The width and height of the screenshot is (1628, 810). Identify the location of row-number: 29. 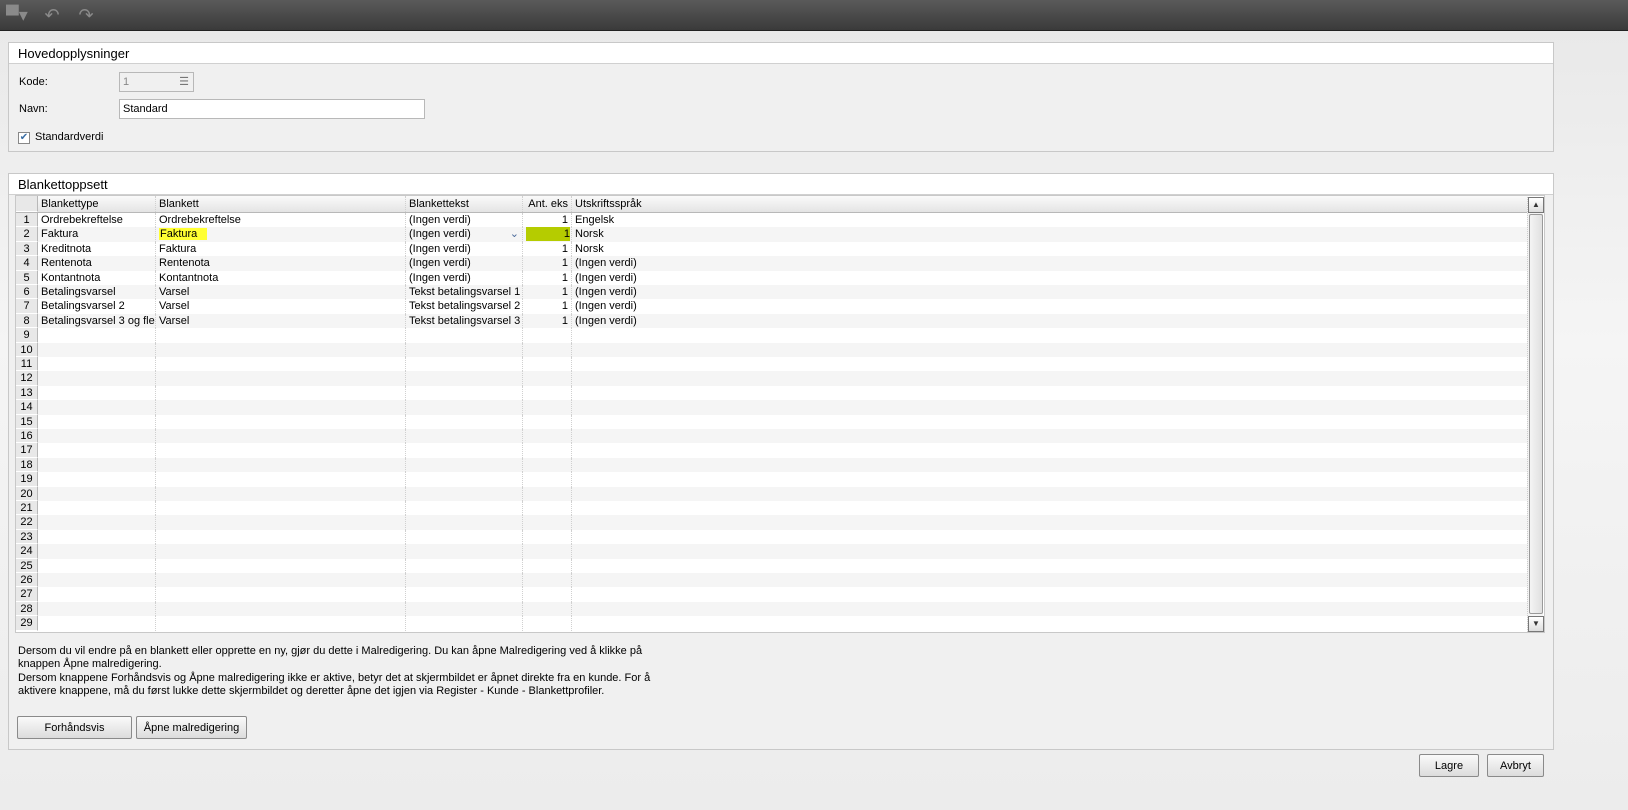
(27, 623).